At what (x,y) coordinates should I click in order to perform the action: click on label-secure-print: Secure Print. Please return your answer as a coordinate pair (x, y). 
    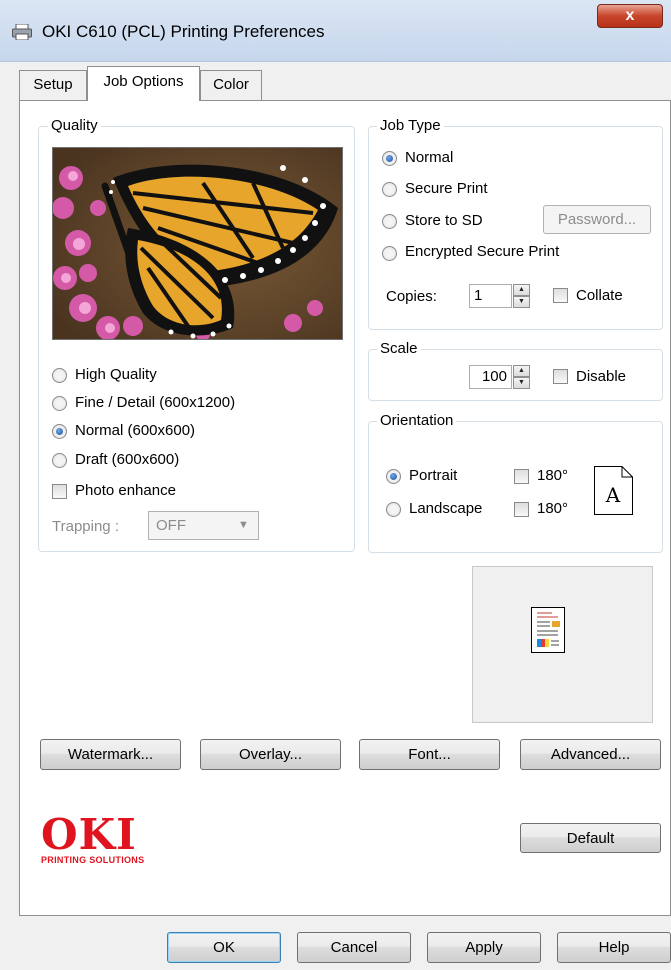
    Looking at the image, I should click on (446, 188).